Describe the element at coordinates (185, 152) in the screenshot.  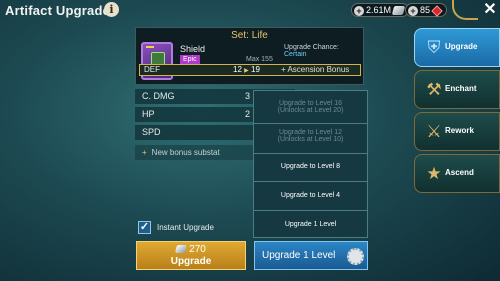
I see `new-substat-label: New bonus substat` at that location.